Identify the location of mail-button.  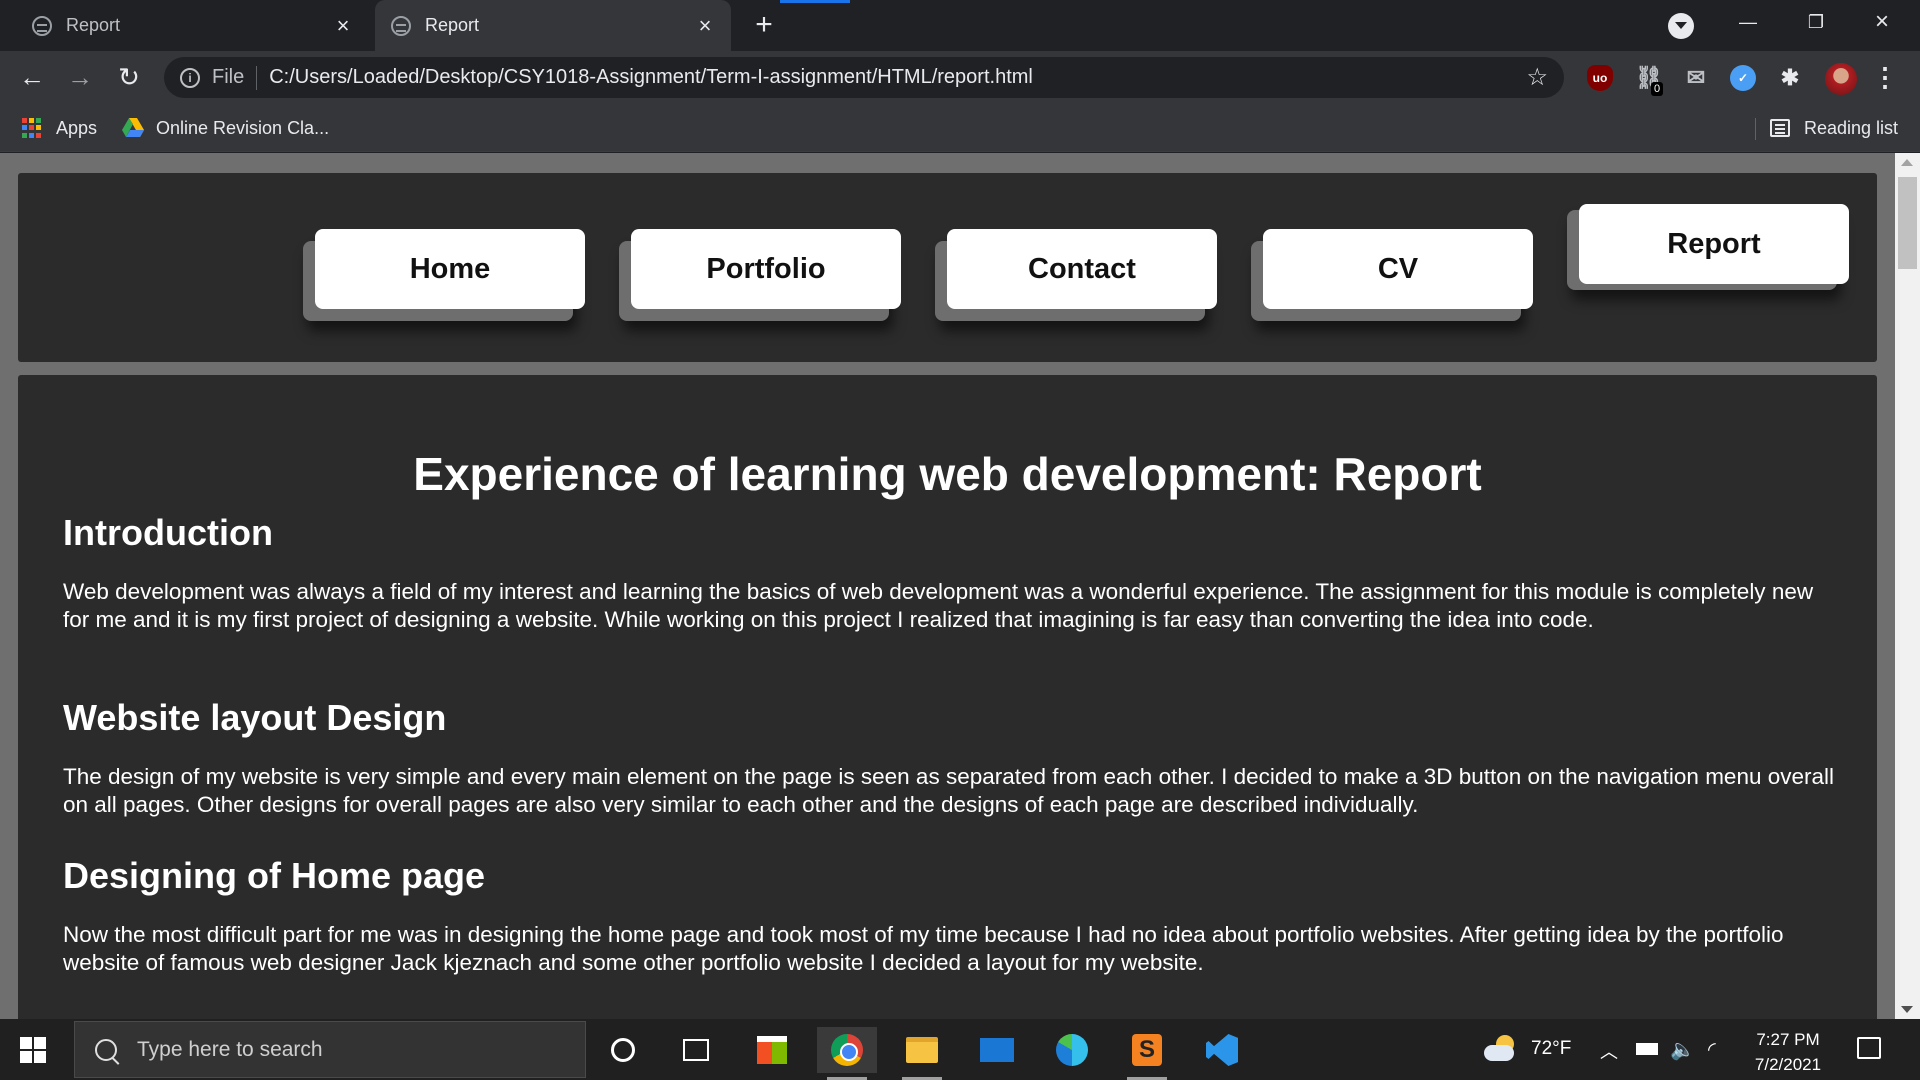
(997, 1050).